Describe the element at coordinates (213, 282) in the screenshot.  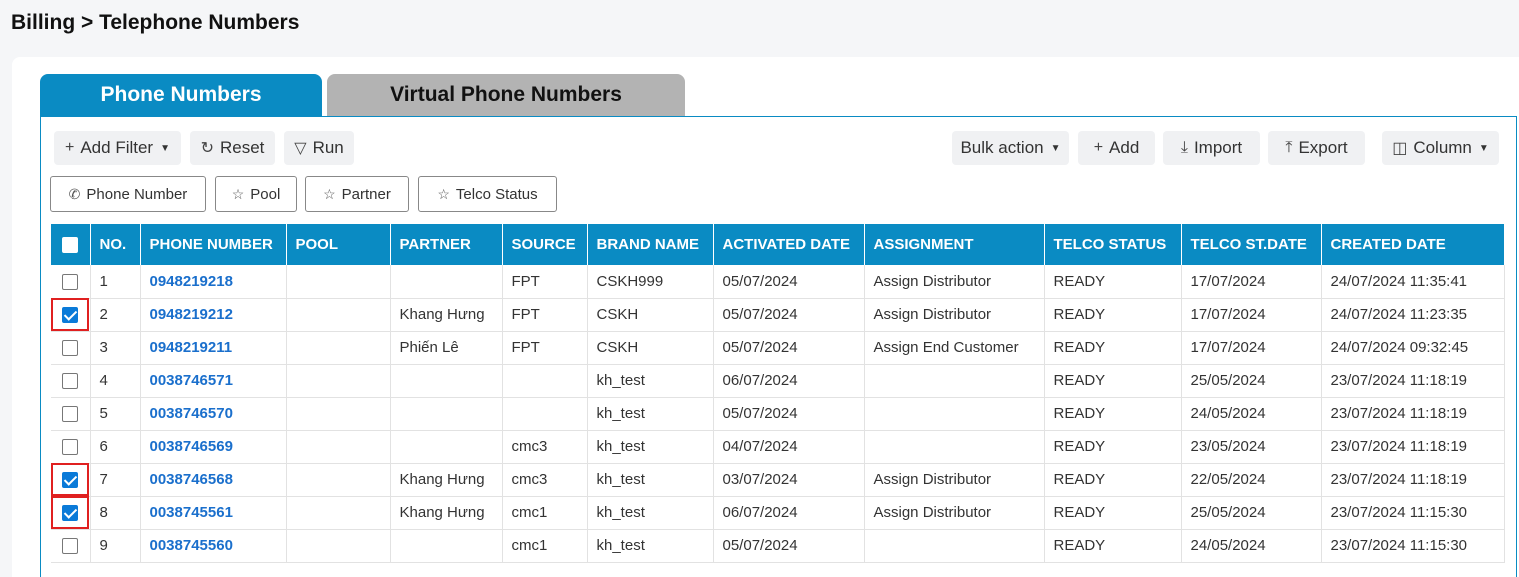
I see `cell-phone-number: 0948219218` at that location.